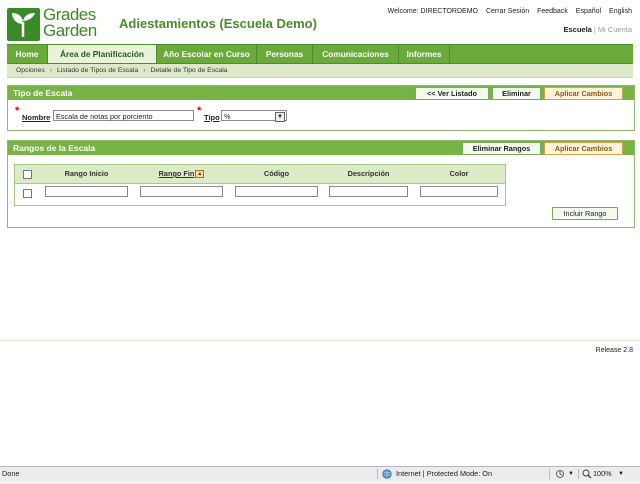 The height and width of the screenshot is (484, 640). I want to click on footer-divider, so click(320, 340).